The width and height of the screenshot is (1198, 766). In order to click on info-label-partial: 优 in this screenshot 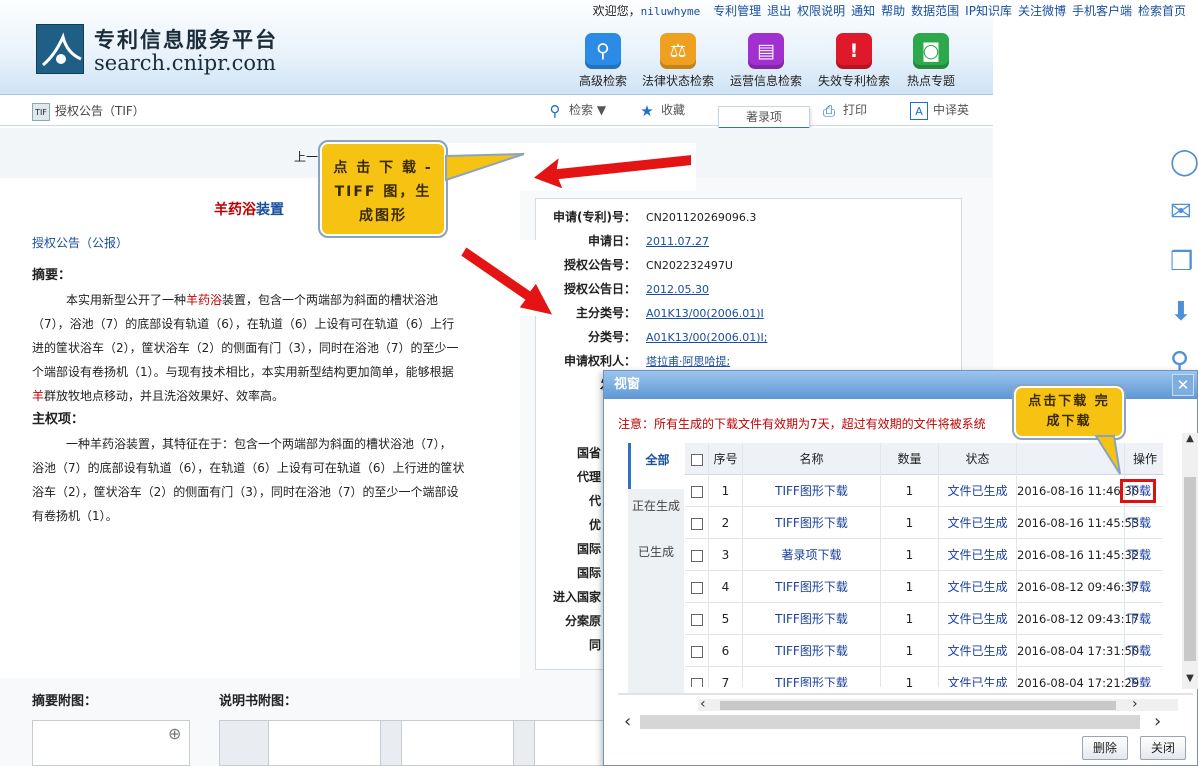, I will do `click(594, 525)`.